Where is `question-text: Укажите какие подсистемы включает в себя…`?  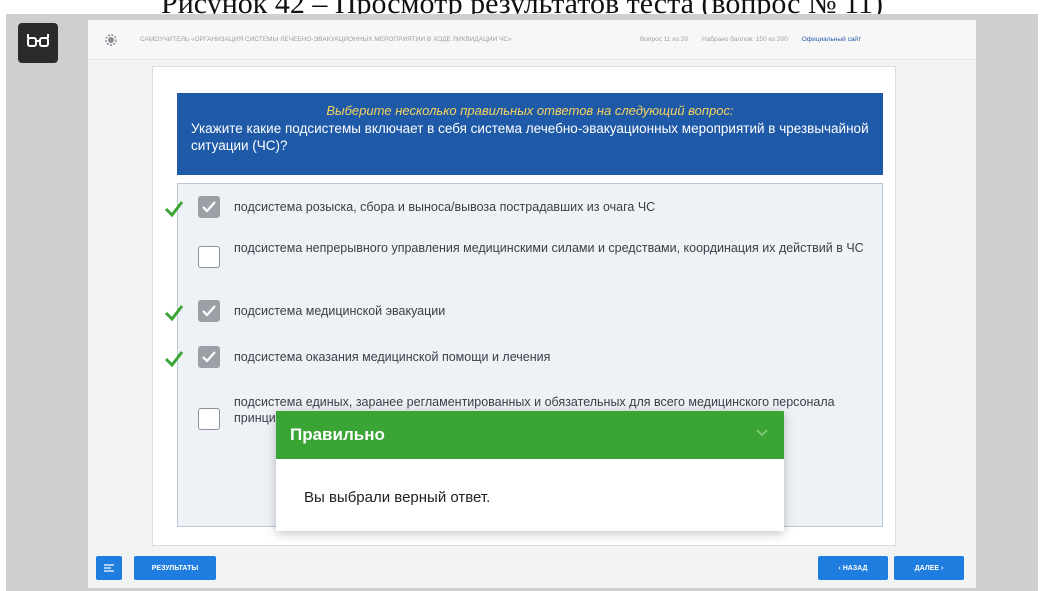
question-text: Укажите какие подсистемы включает в себя… is located at coordinates (530, 137).